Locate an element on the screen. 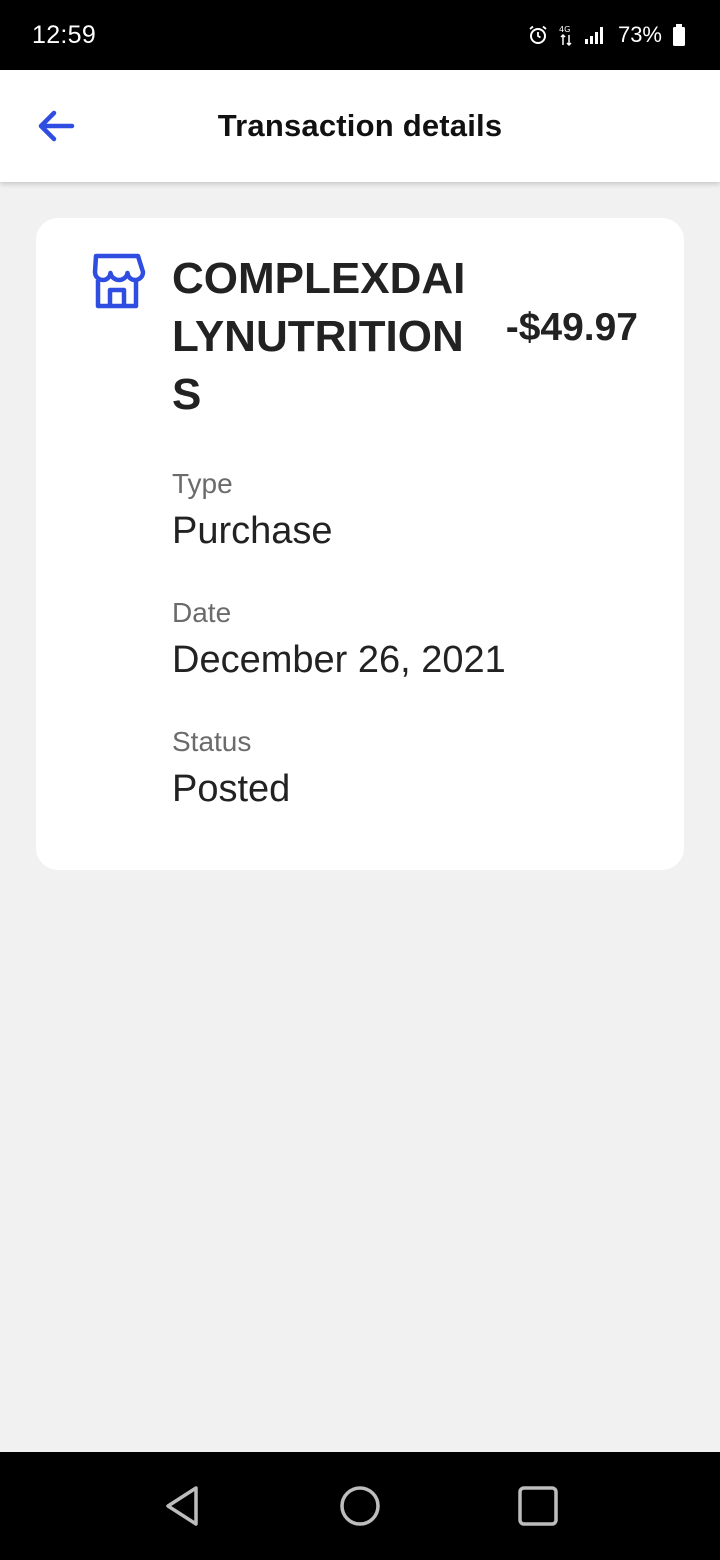 The width and height of the screenshot is (720, 1560). status-icons: 4G 73% is located at coordinates (607, 35).